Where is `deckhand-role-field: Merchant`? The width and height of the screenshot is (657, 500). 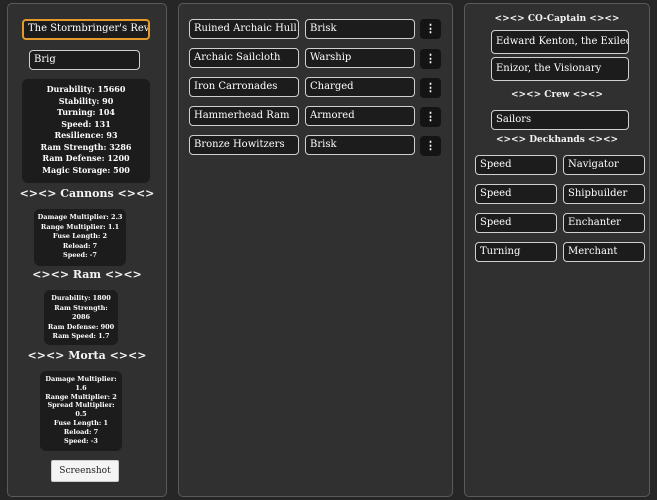 deckhand-role-field: Merchant is located at coordinates (604, 252).